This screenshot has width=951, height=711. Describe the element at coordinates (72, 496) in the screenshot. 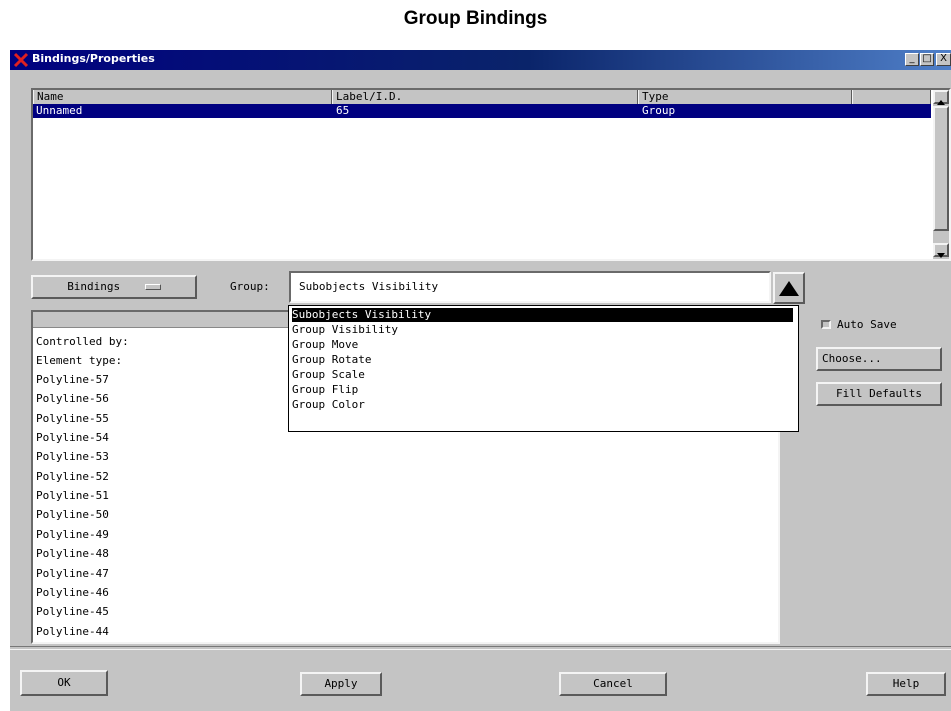

I see `list-item: Polyline-51` at that location.